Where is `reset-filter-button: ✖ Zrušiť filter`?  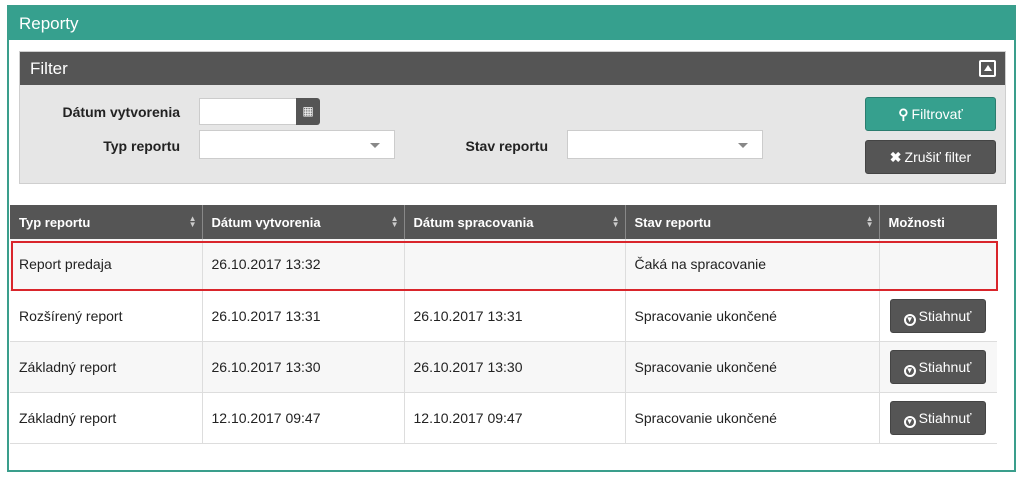 reset-filter-button: ✖ Zrušiť filter is located at coordinates (930, 157).